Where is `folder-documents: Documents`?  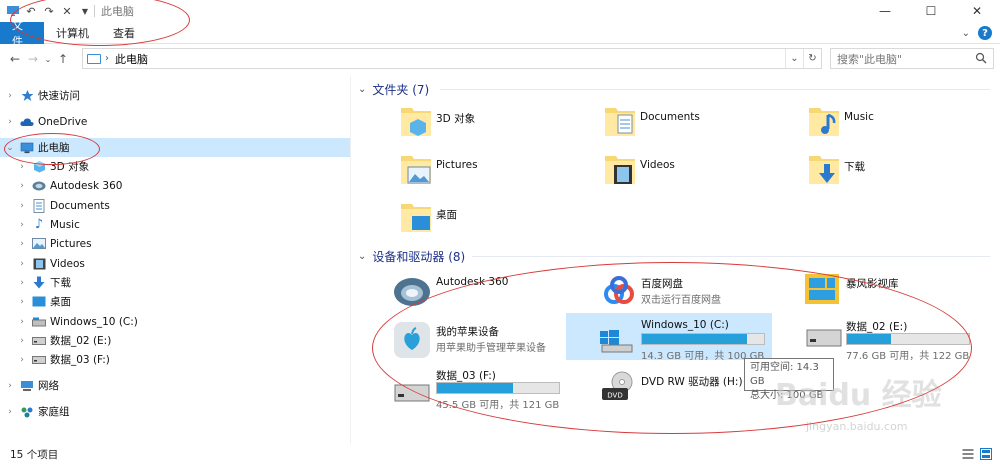
folder-documents: Documents is located at coordinates (652, 120).